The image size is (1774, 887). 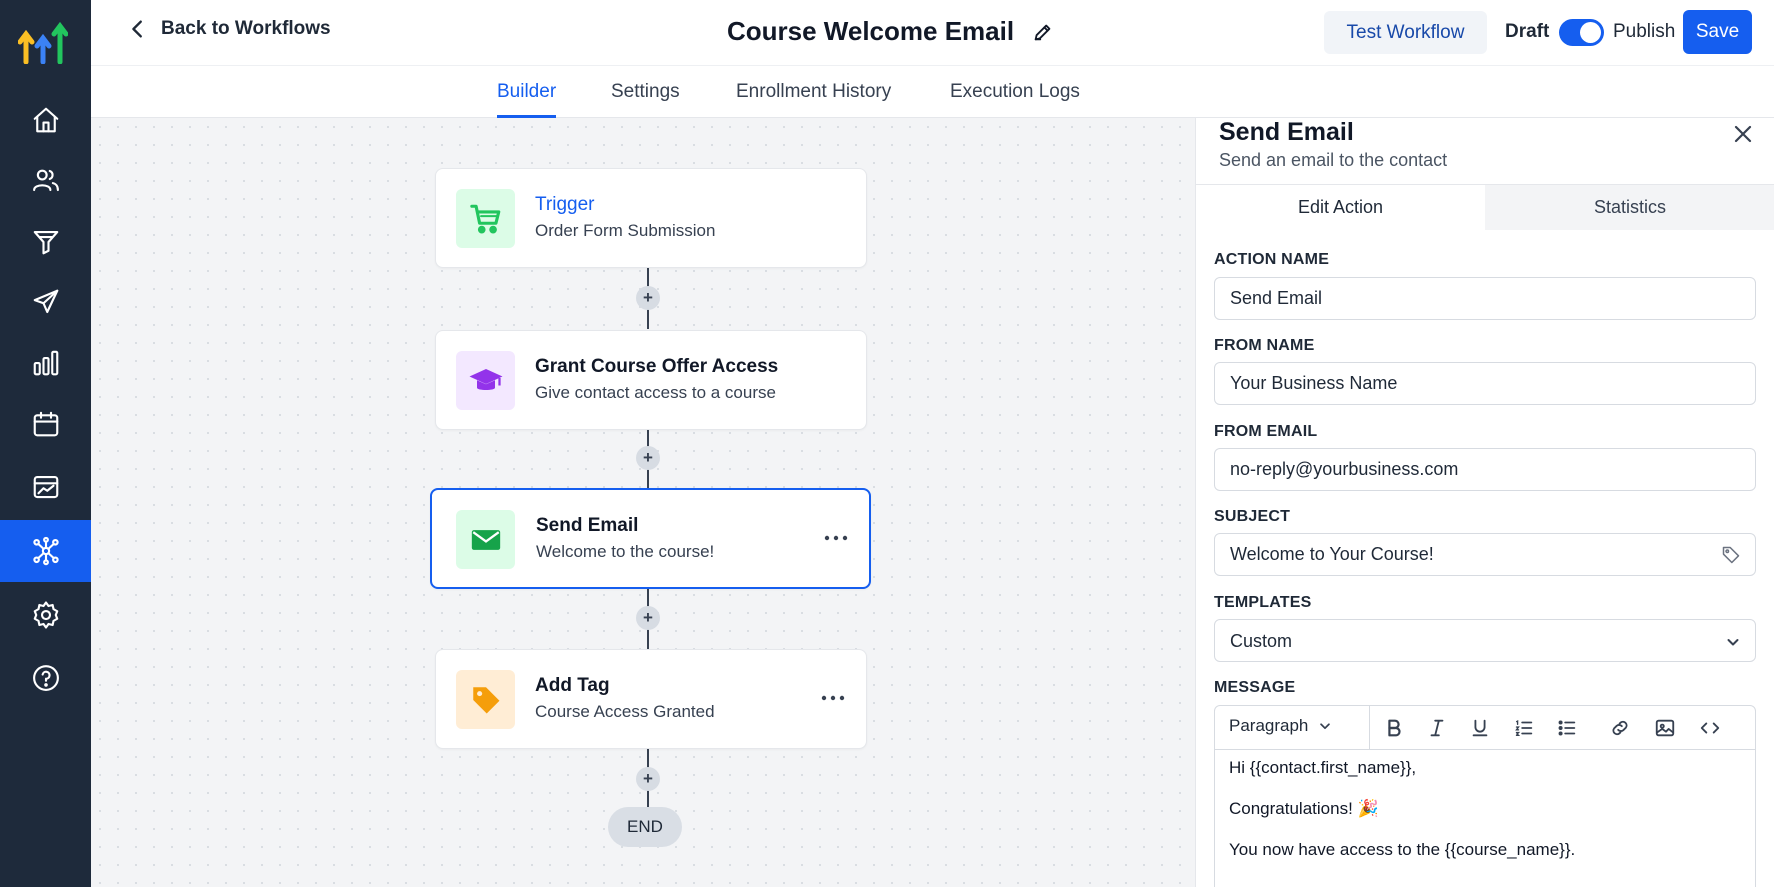 I want to click on workflow-title-group: Course Welcome Email, so click(x=890, y=31).